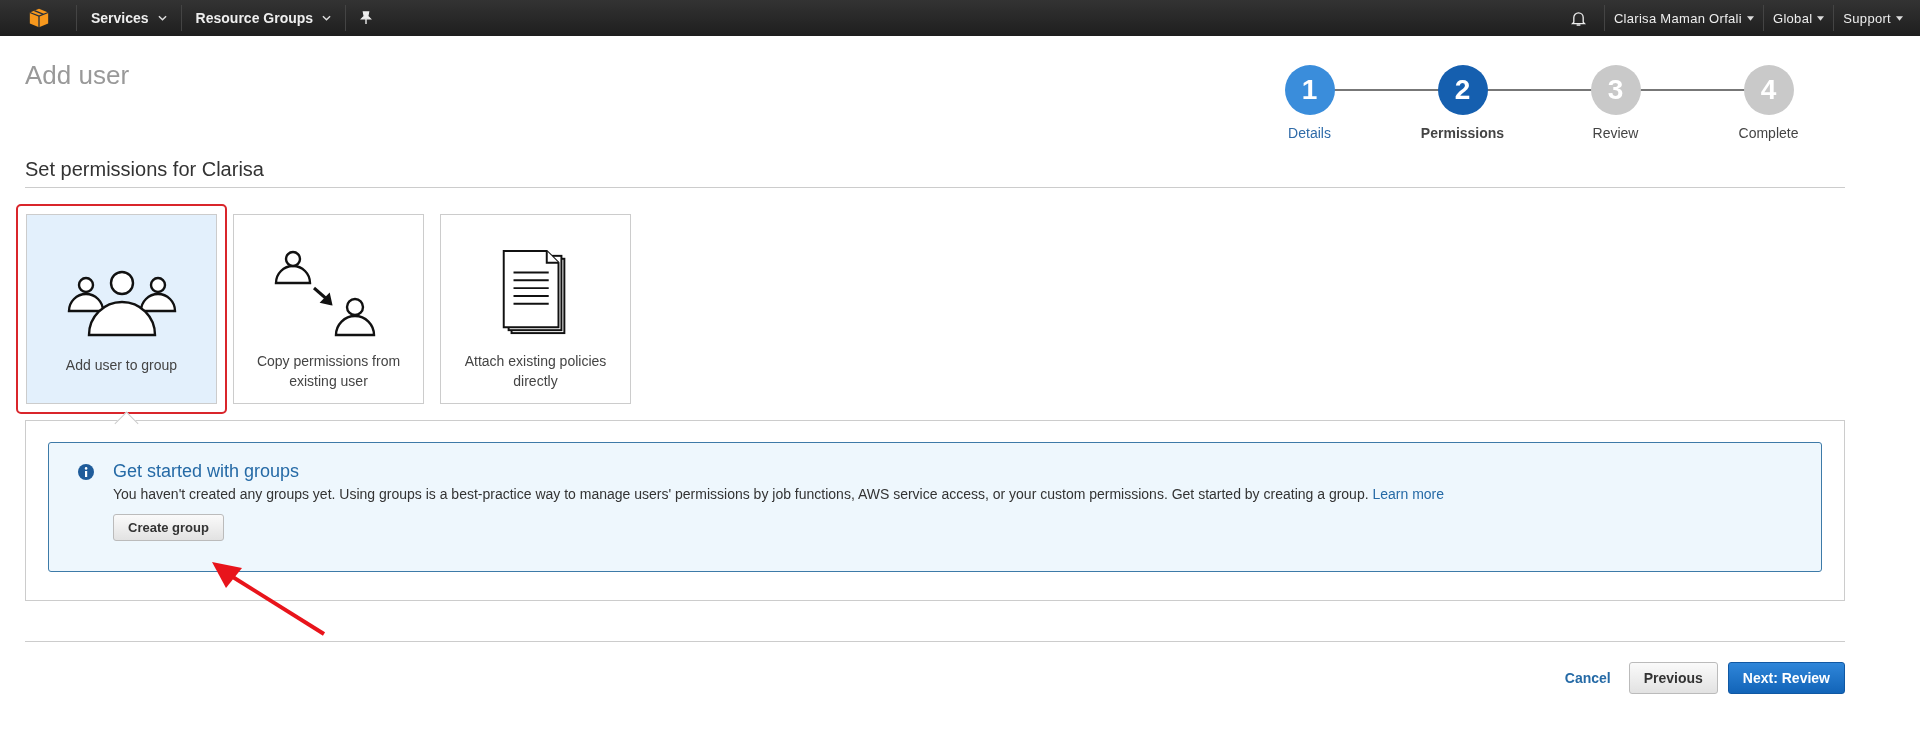  What do you see at coordinates (779, 494) in the screenshot?
I see `info-text: You haven't created any groups yet. Using groups is a best-practice way to manage users' permissions by job functions, AWS service access, or your custom permissions. Get started by creating a group. Learn more` at bounding box center [779, 494].